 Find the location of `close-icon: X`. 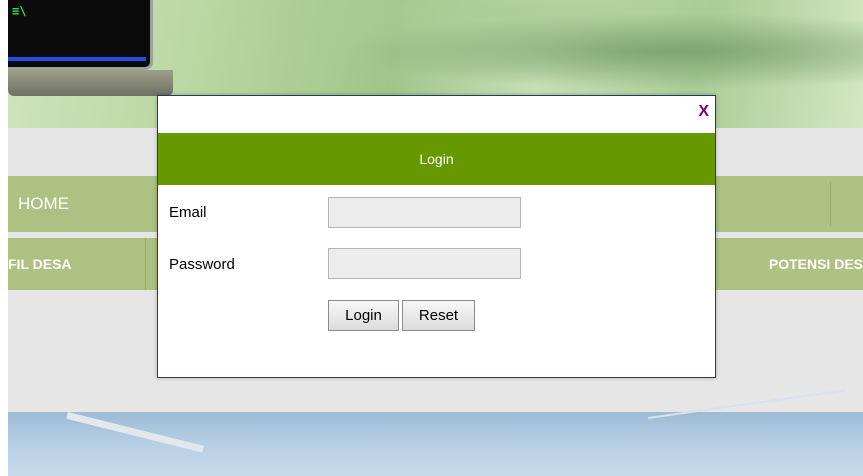

close-icon: X is located at coordinates (703, 112).